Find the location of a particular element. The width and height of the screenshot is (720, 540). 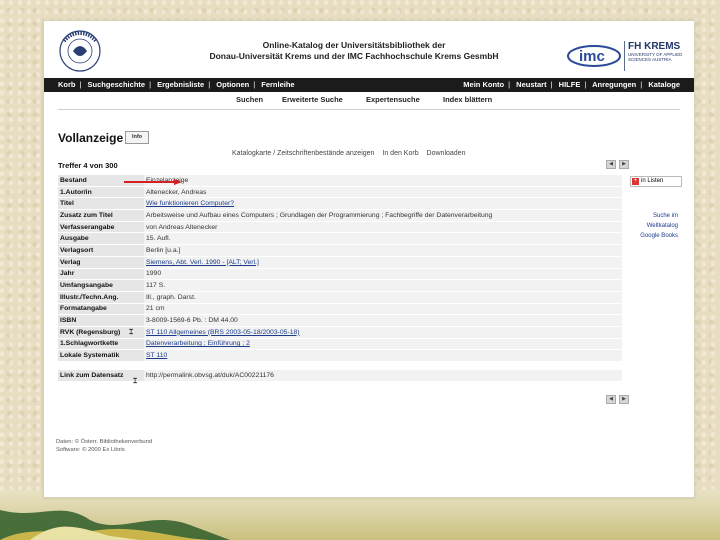

field-label: Verlag is located at coordinates (101, 262).